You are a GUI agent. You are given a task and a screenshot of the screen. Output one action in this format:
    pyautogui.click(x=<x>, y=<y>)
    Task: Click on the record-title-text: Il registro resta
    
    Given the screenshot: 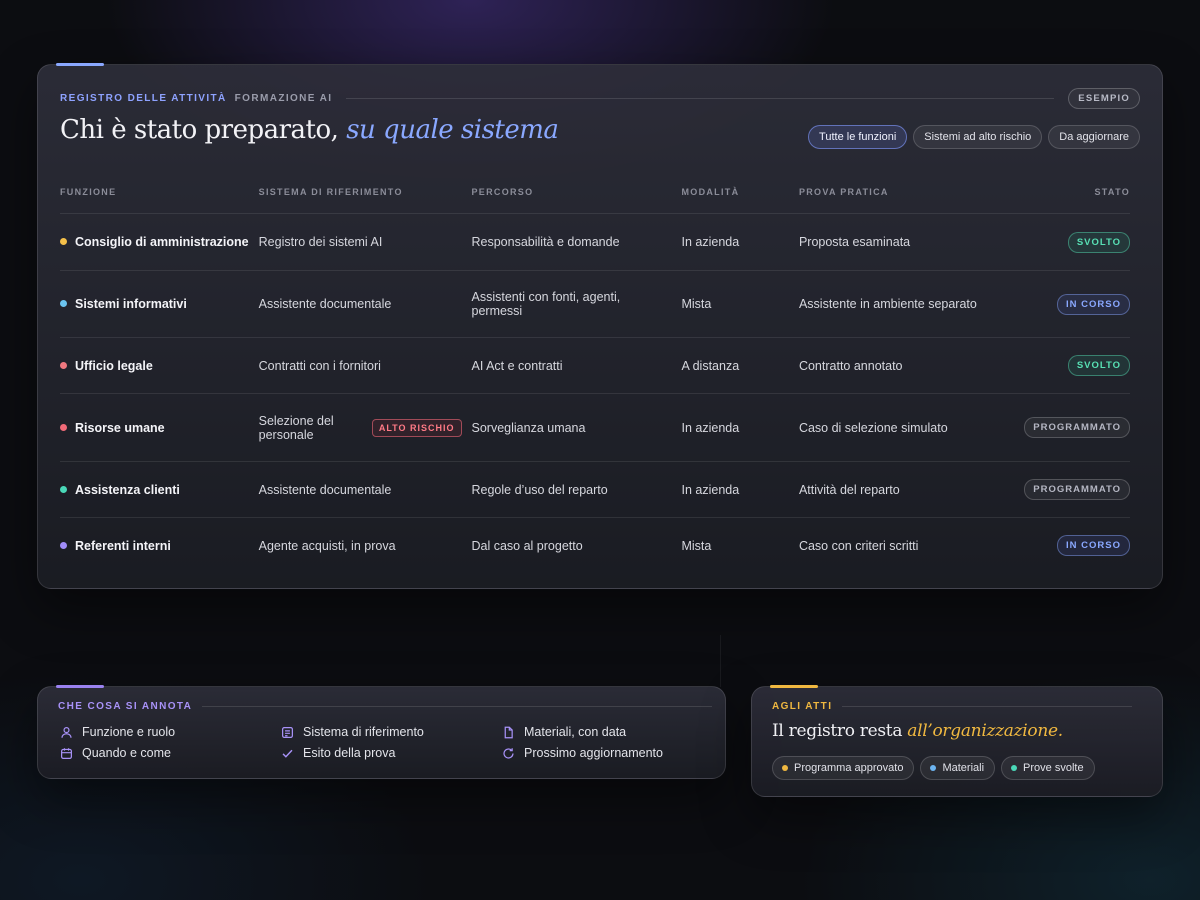 What is the action you would take?
    pyautogui.click(x=837, y=731)
    